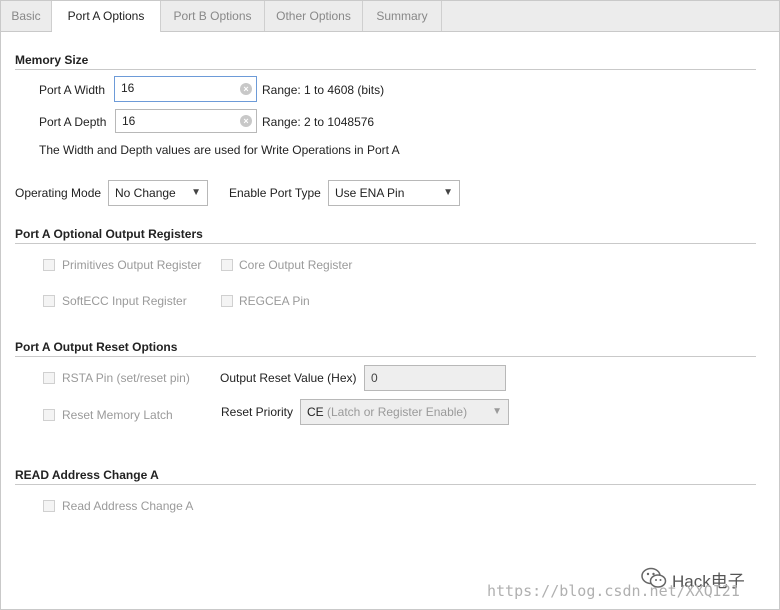 This screenshot has width=780, height=610. Describe the element at coordinates (73, 122) in the screenshot. I see `port-a-depth-label: Port A Depth` at that location.